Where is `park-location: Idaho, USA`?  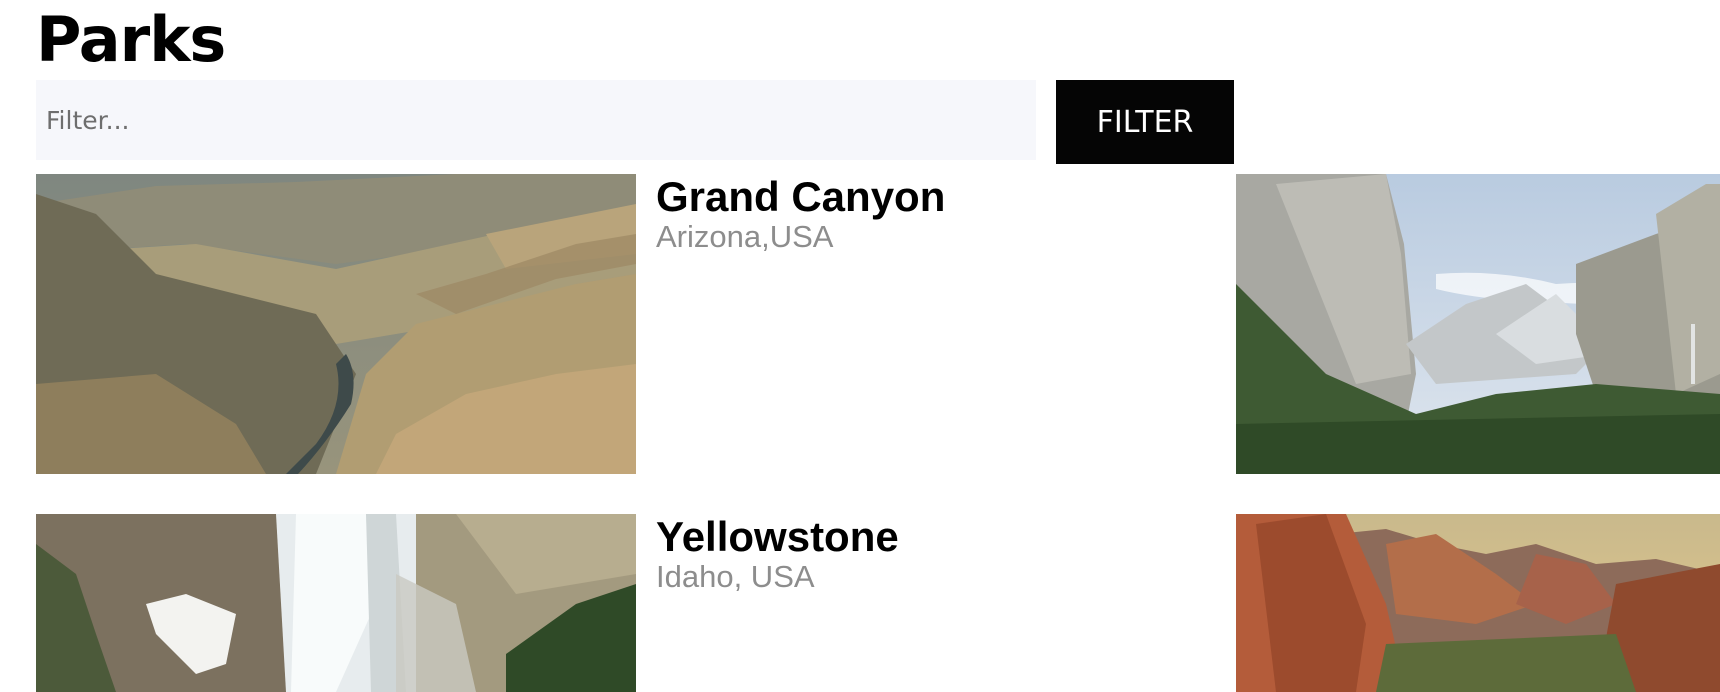 park-location: Idaho, USA is located at coordinates (735, 576).